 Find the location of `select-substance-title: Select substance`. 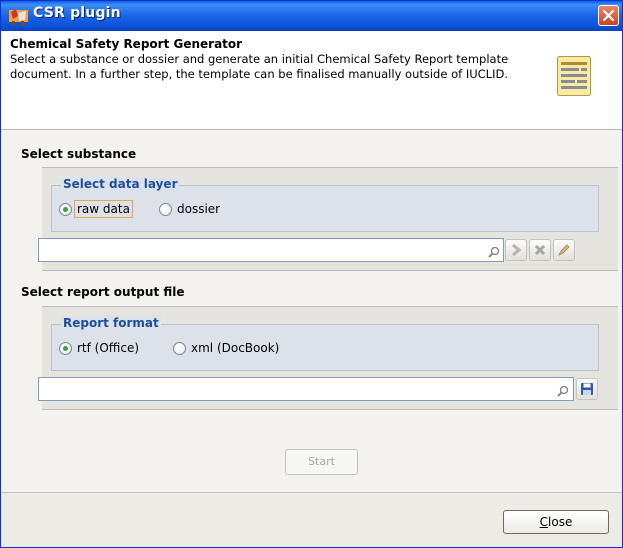

select-substance-title: Select substance is located at coordinates (79, 154).